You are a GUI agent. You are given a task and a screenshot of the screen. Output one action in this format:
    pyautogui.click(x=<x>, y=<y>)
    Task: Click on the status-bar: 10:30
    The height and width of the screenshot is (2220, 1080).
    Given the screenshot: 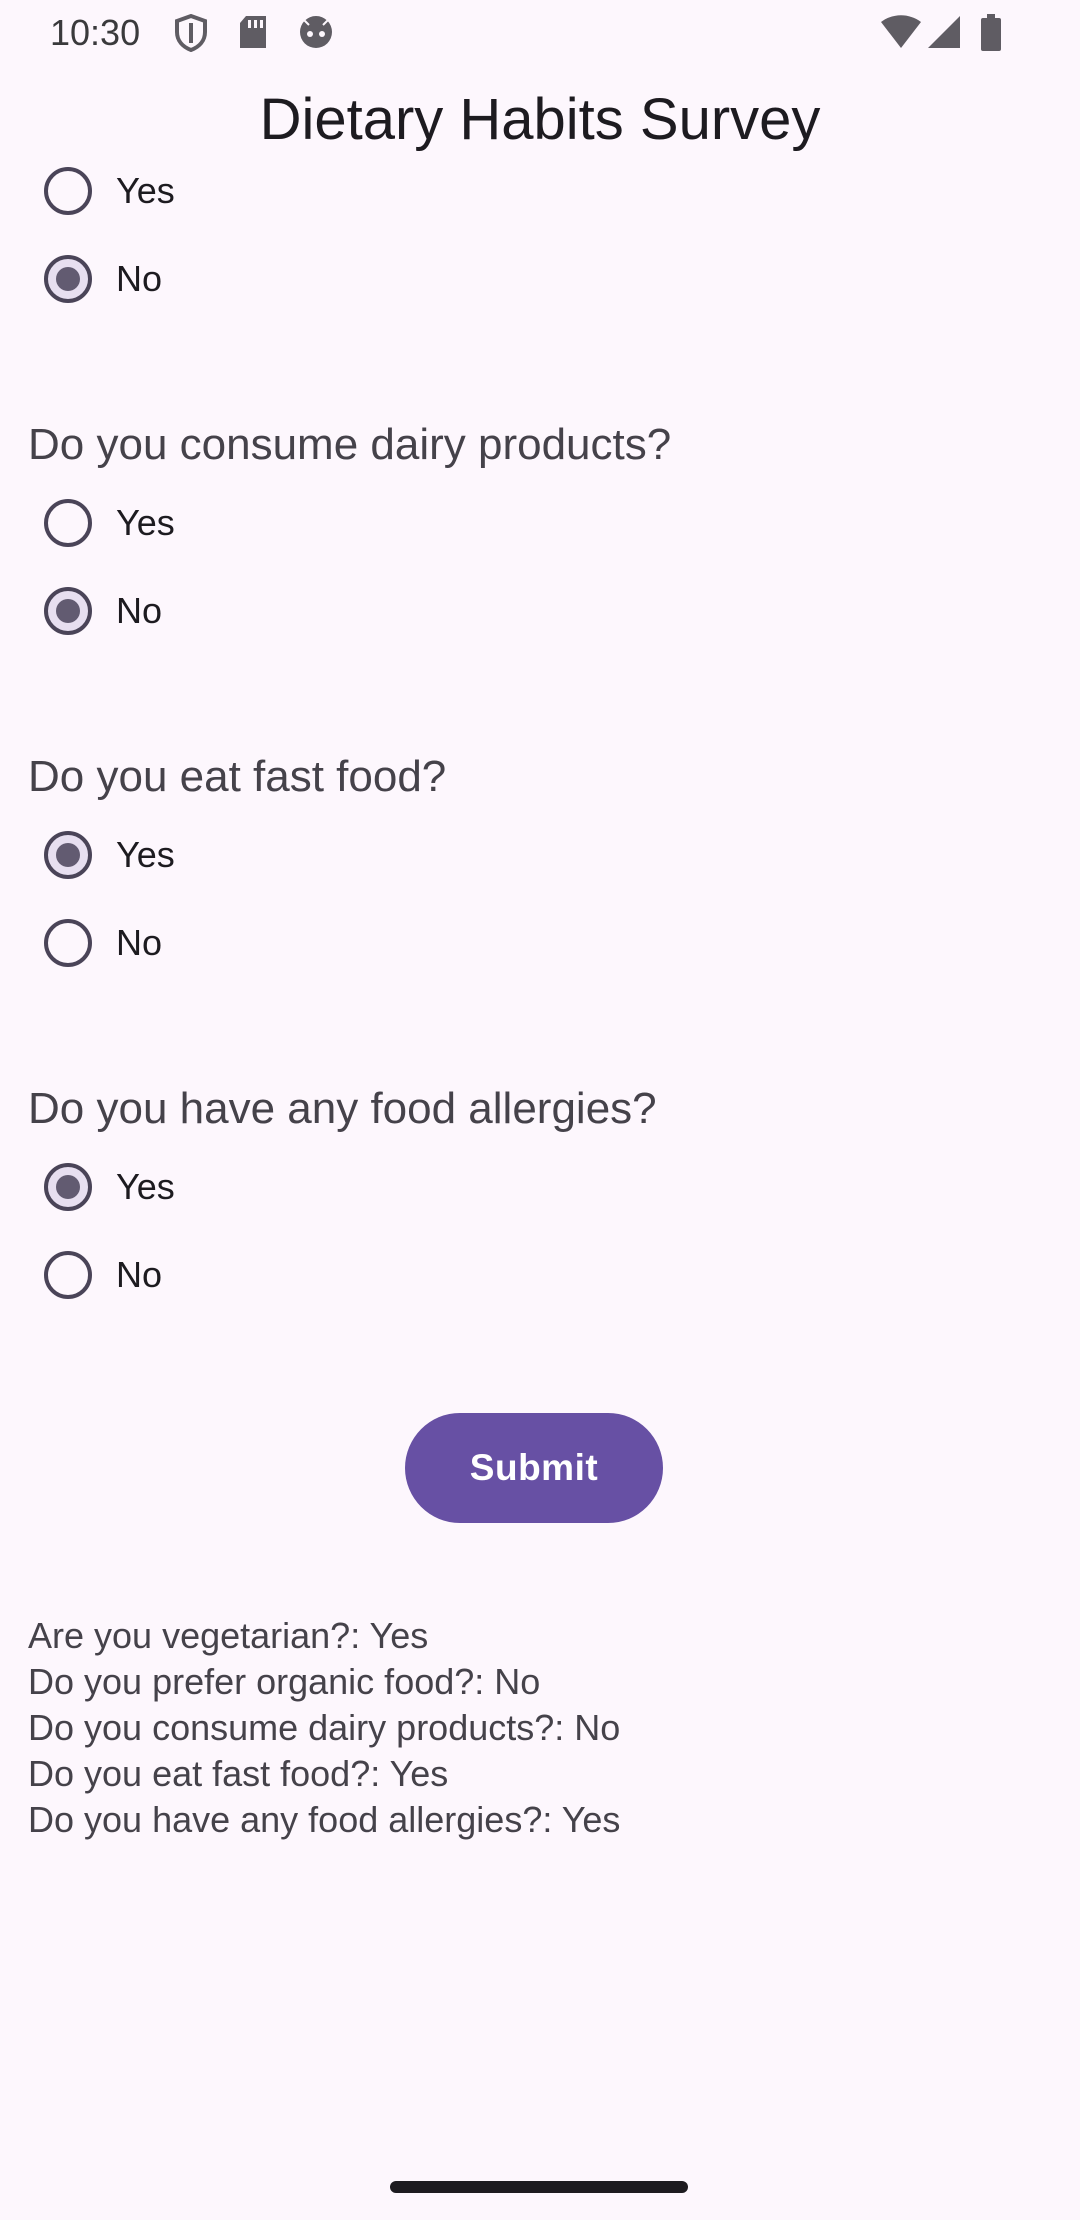 What is the action you would take?
    pyautogui.click(x=540, y=32)
    